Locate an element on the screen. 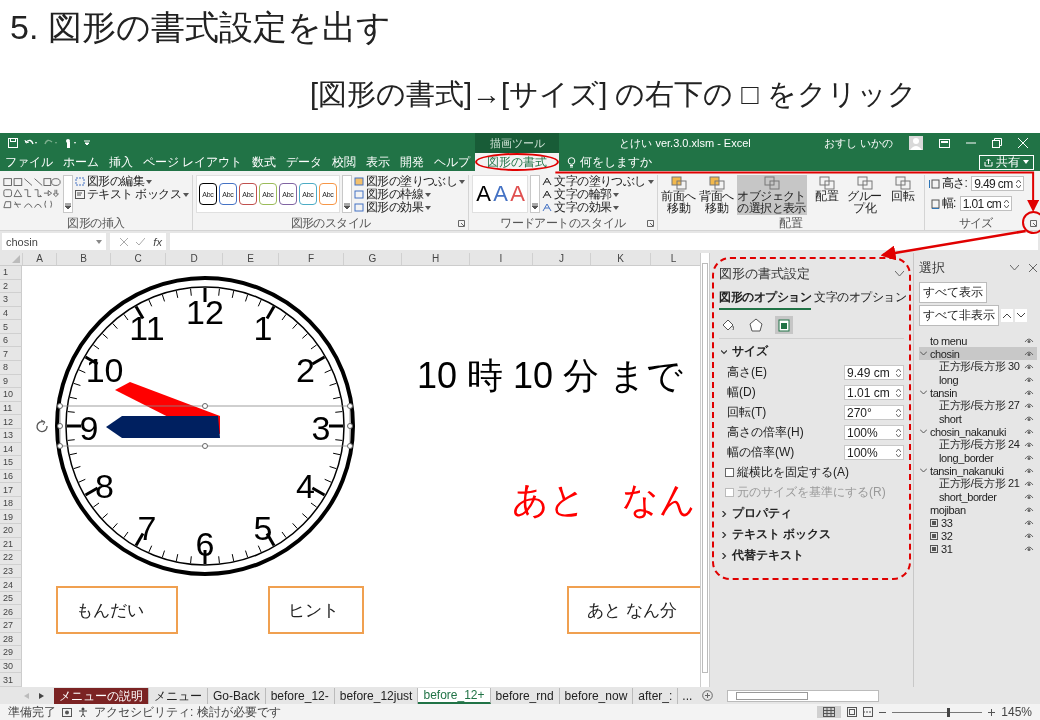 This screenshot has width=1040, height=720. ribbon-tab: 挿入 is located at coordinates (121, 162).